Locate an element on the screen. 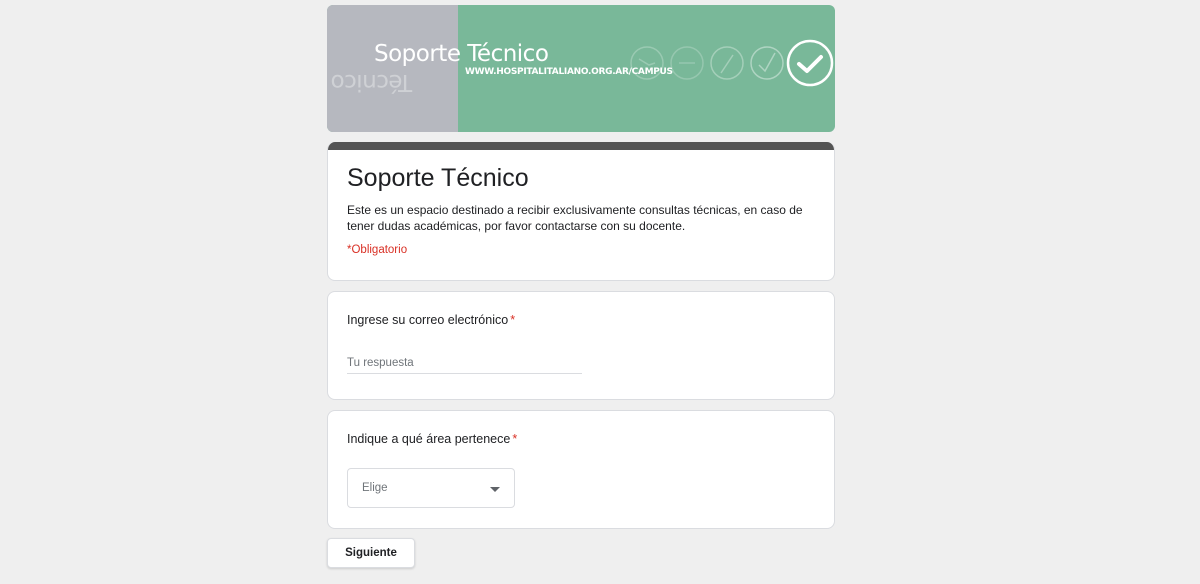 The width and height of the screenshot is (1200, 584). question-area-card: Indique a qué área pertenece * Elige is located at coordinates (581, 469).